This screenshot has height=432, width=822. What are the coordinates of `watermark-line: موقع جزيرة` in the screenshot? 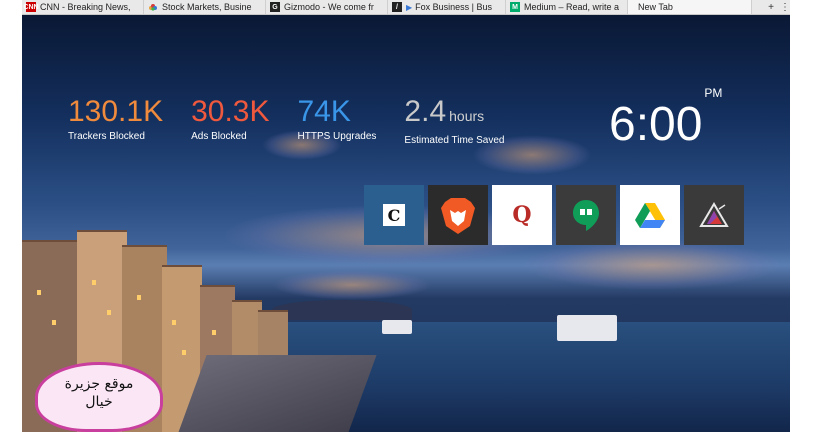 It's located at (99, 384).